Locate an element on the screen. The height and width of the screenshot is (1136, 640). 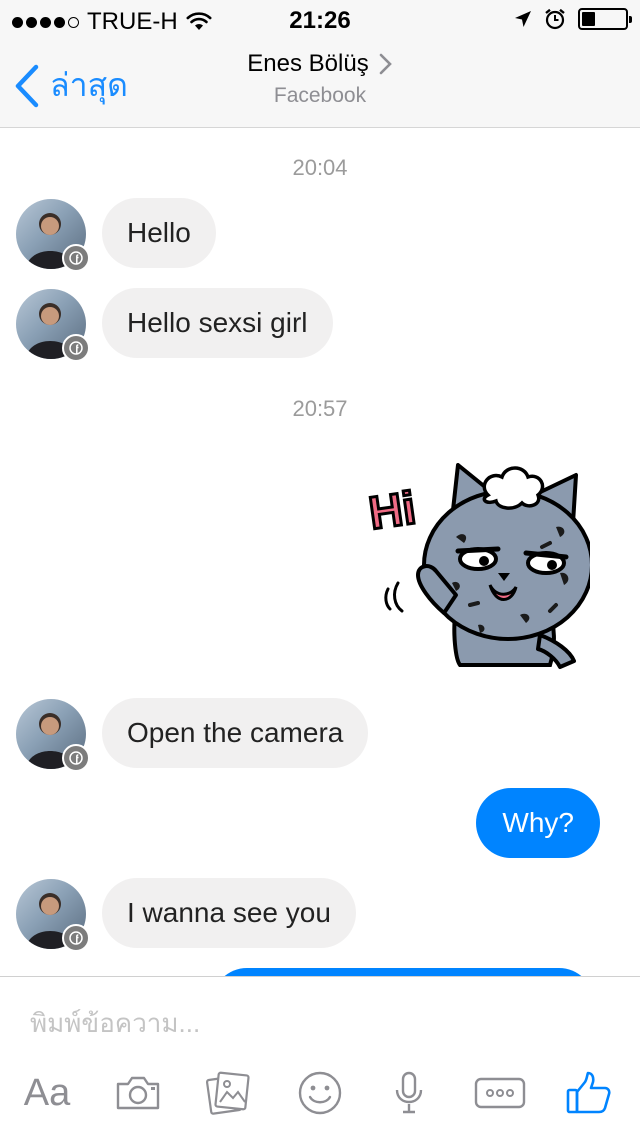
emoji-button is located at coordinates (320, 1093).